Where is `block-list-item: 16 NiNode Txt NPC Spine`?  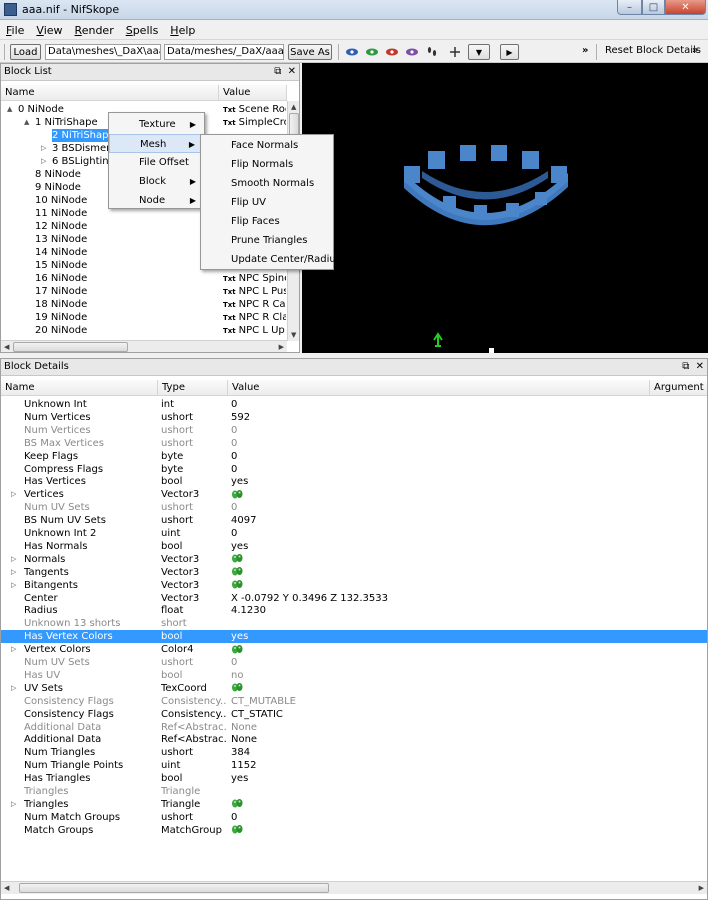
block-list-item: 16 NiNode Txt NPC Spine is located at coordinates (150, 278).